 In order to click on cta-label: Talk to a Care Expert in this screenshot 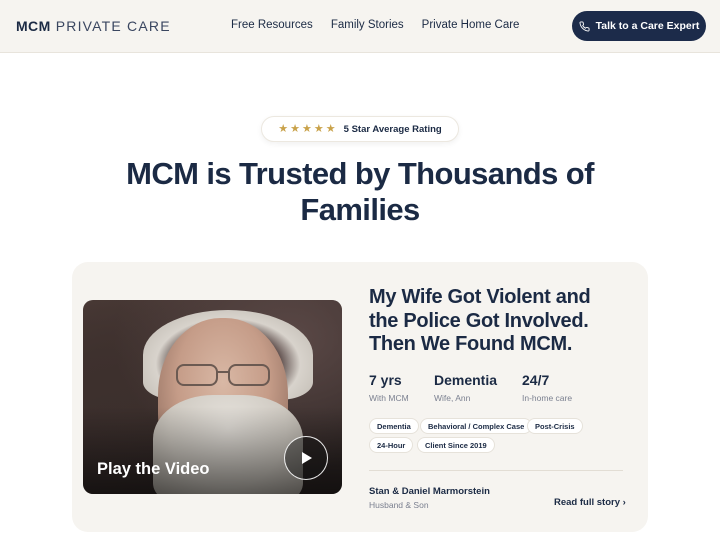, I will do `click(647, 26)`.